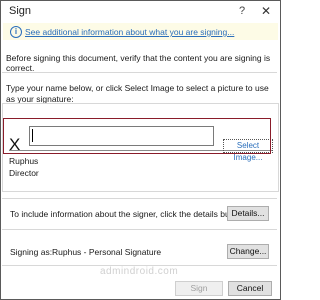 The image size is (320, 300). Describe the element at coordinates (140, 12) in the screenshot. I see `title-bar: Sign ? ✕` at that location.